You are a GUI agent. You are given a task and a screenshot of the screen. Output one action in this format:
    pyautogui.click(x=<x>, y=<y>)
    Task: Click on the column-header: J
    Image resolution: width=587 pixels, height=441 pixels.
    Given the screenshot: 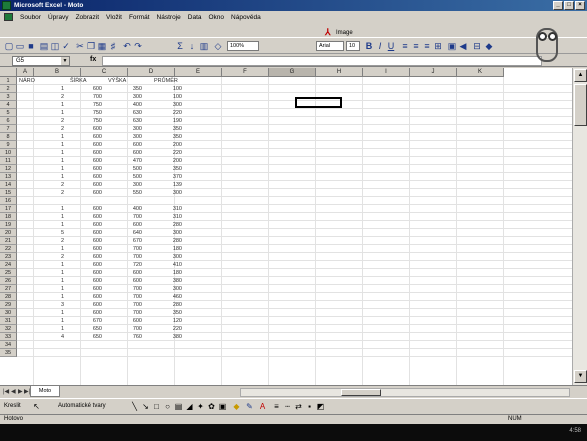 What is the action you would take?
    pyautogui.click(x=433, y=72)
    